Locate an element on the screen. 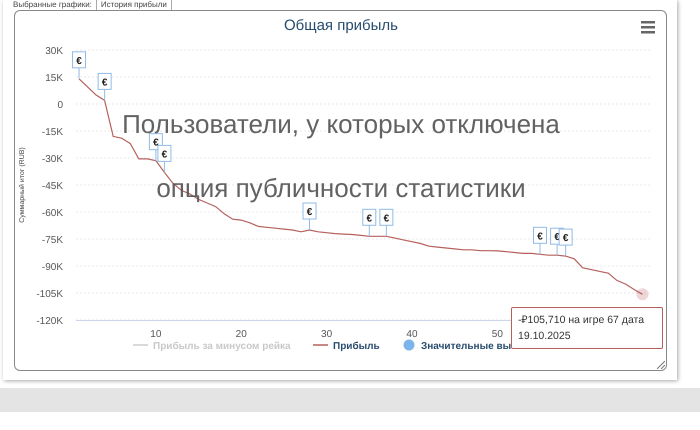 Image resolution: width=700 pixels, height=430 pixels. legend-label: Прибыль is located at coordinates (356, 346).